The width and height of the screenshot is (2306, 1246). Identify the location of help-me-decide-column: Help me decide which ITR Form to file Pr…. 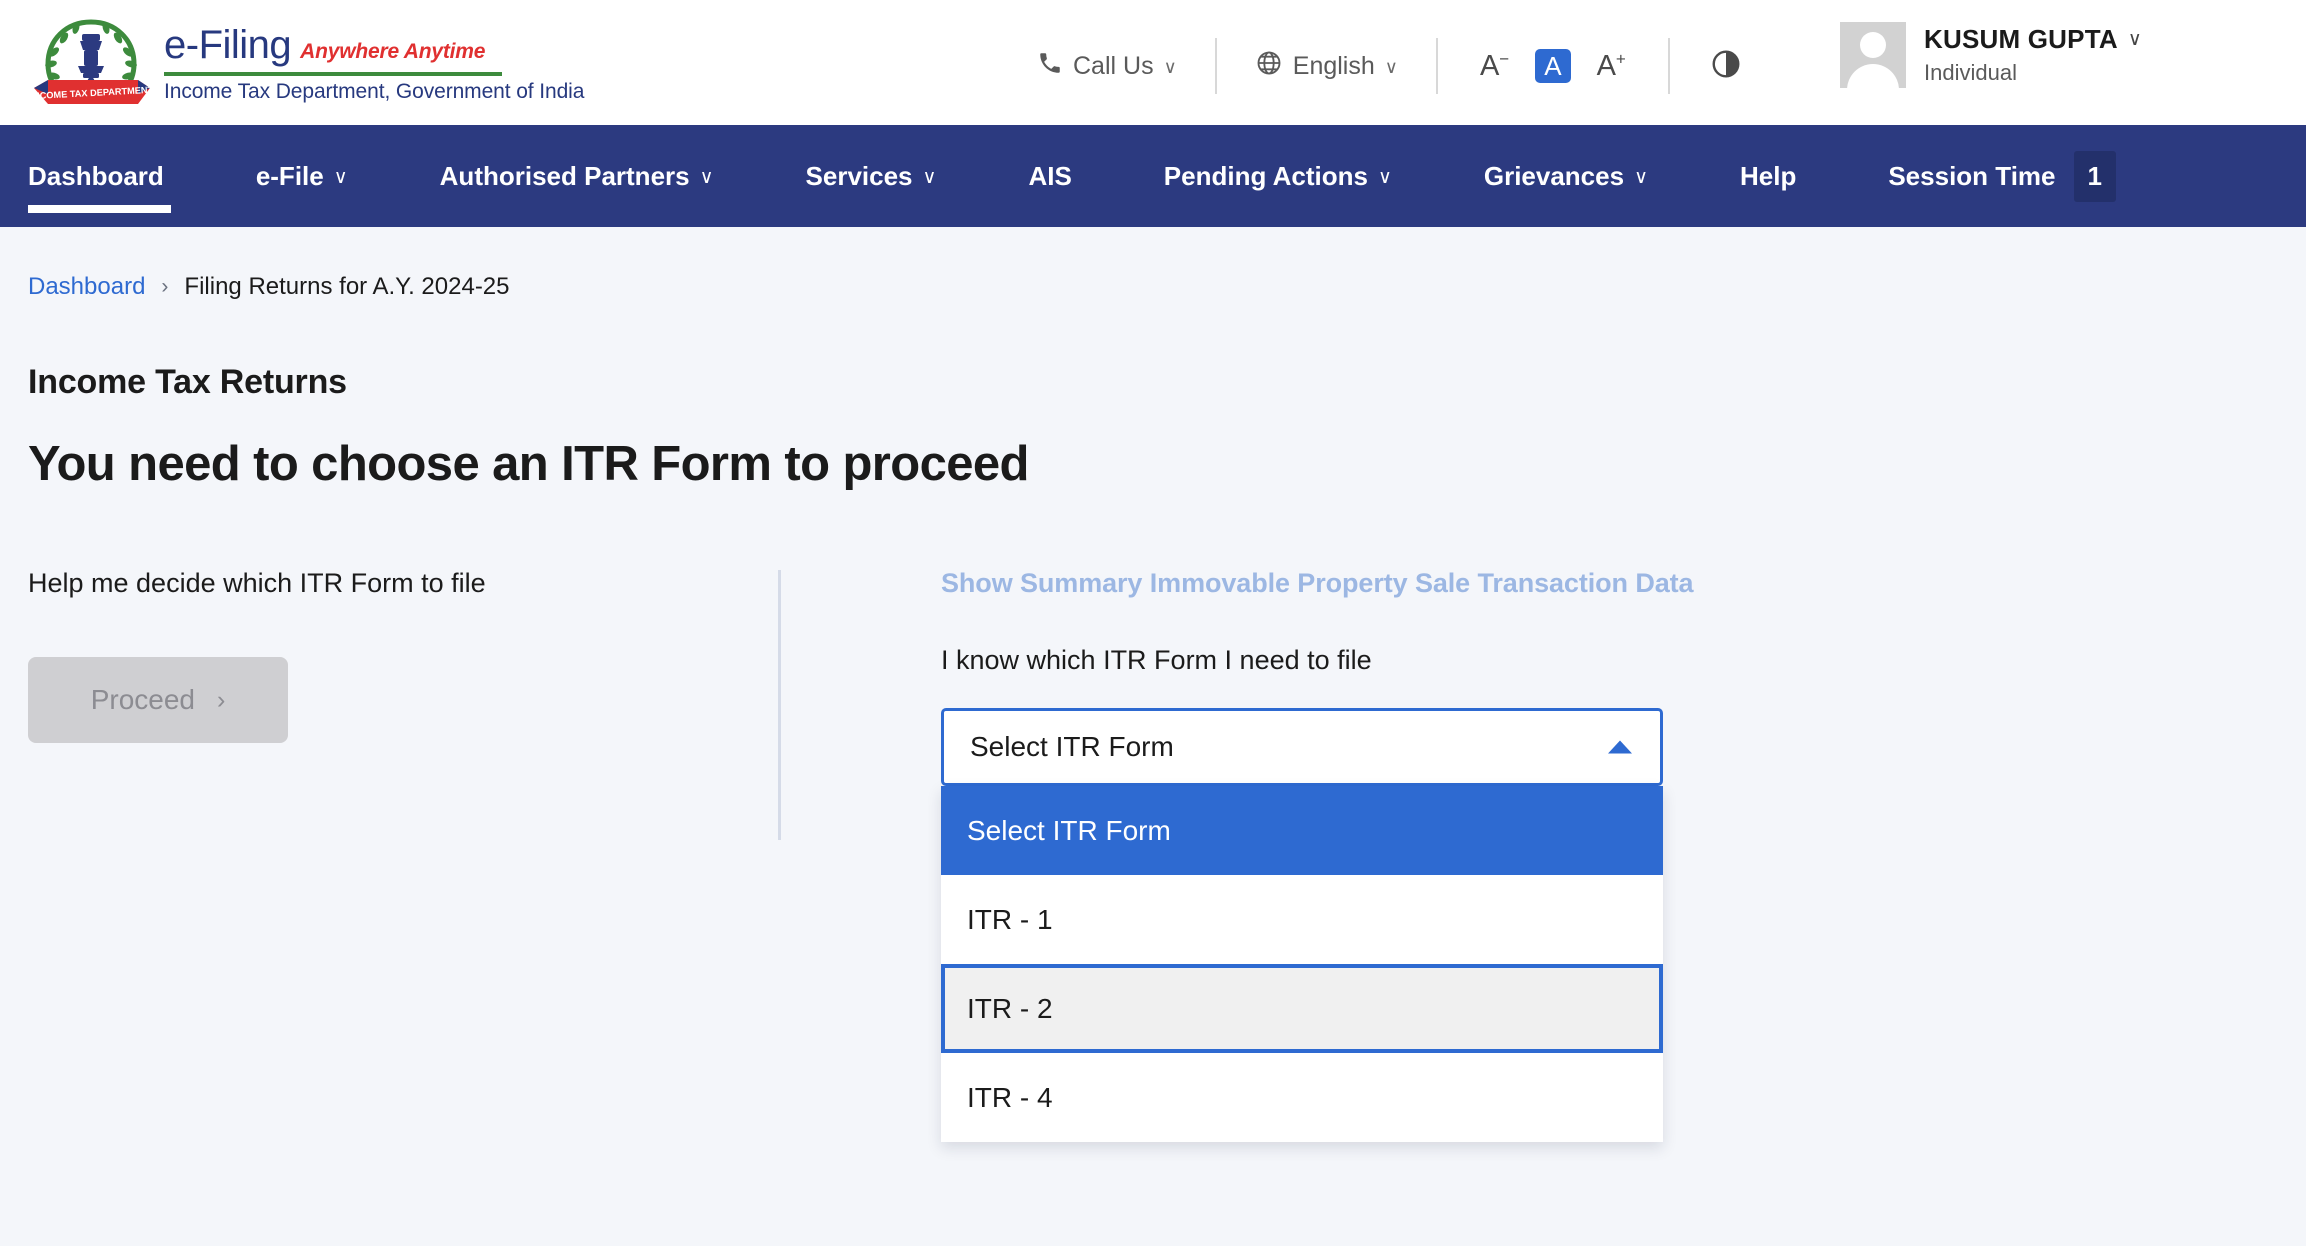
(403, 704).